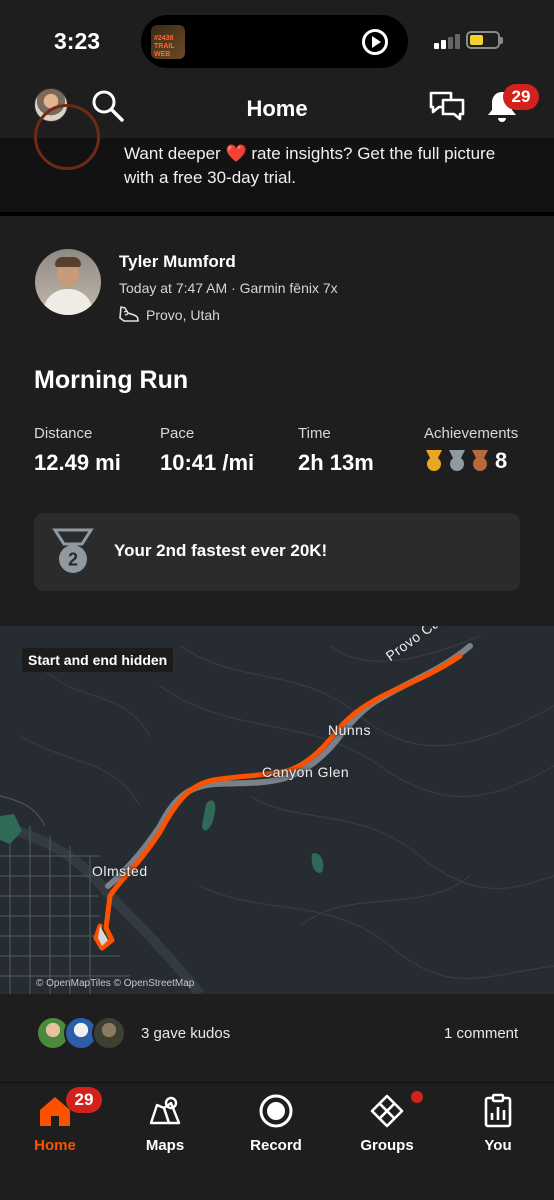 This screenshot has width=554, height=1200. I want to click on record-icon, so click(276, 1111).